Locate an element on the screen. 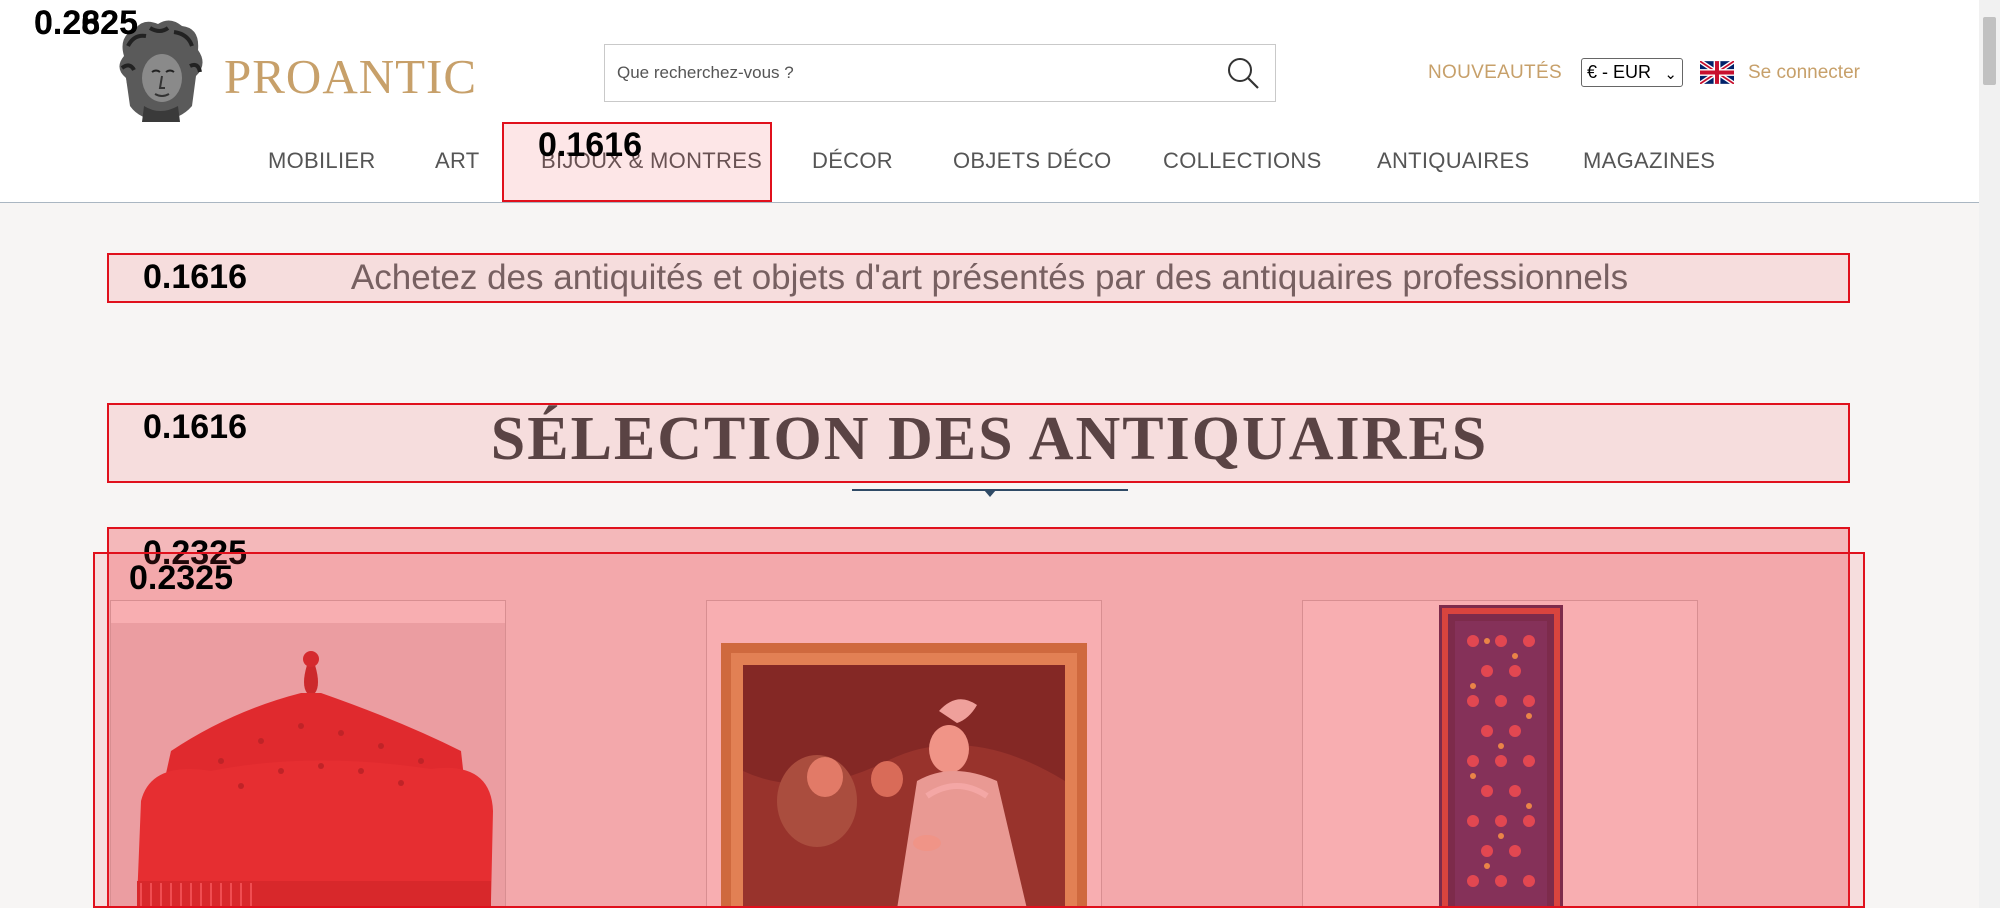 The height and width of the screenshot is (908, 2000). search-box is located at coordinates (940, 73).